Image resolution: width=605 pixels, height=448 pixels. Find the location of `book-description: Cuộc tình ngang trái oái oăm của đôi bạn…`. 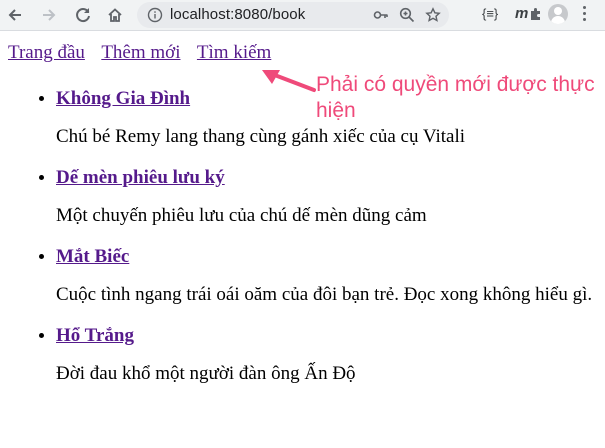

book-description: Cuộc tình ngang trái oái oăm của đôi bạn… is located at coordinates (324, 294).